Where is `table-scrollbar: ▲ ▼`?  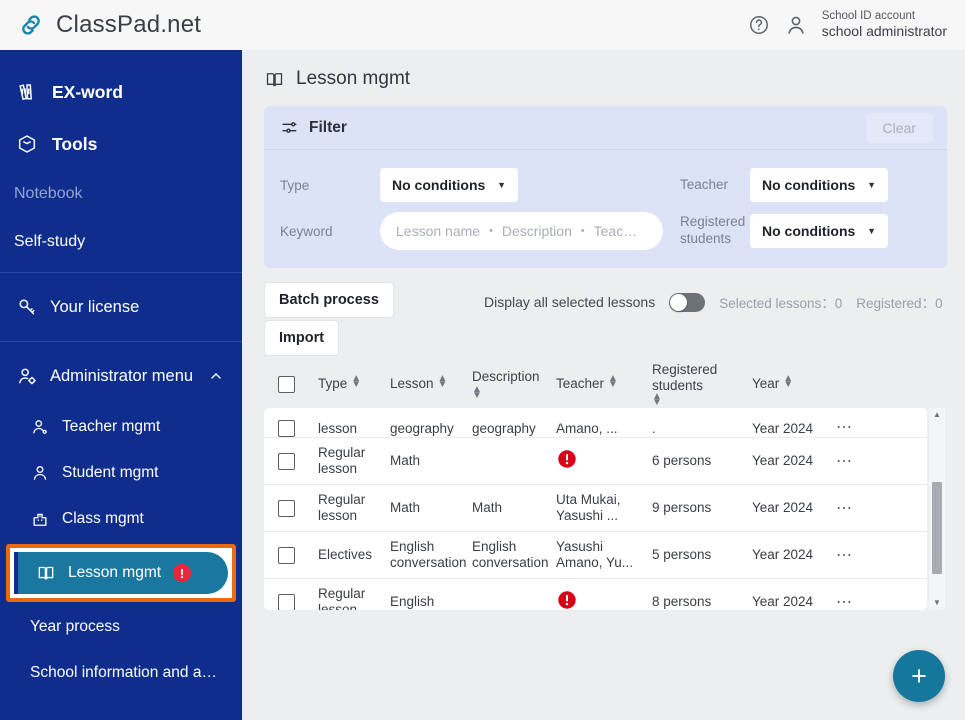
table-scrollbar: ▲ ▼ is located at coordinates (937, 509).